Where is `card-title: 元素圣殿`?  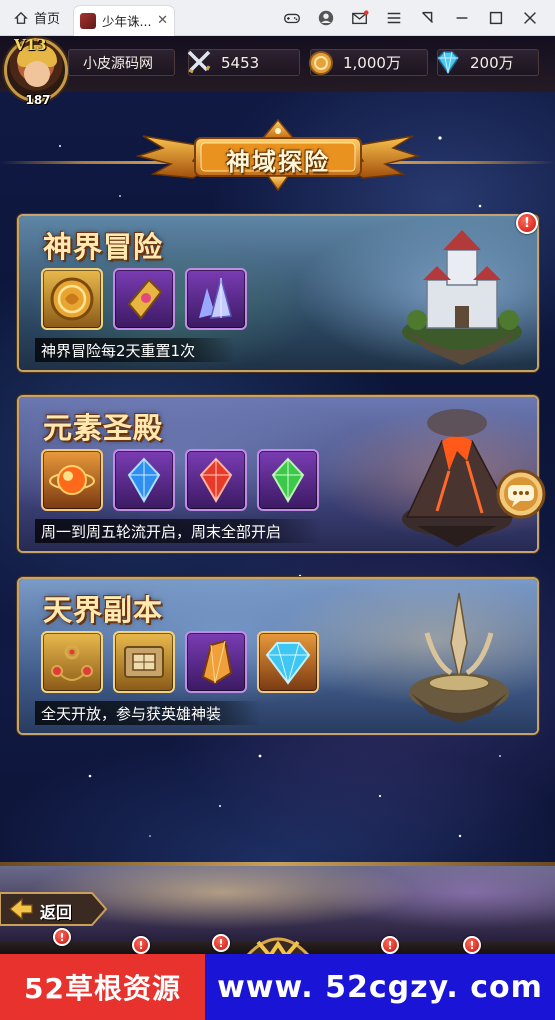 card-title: 元素圣殿 is located at coordinates (103, 428).